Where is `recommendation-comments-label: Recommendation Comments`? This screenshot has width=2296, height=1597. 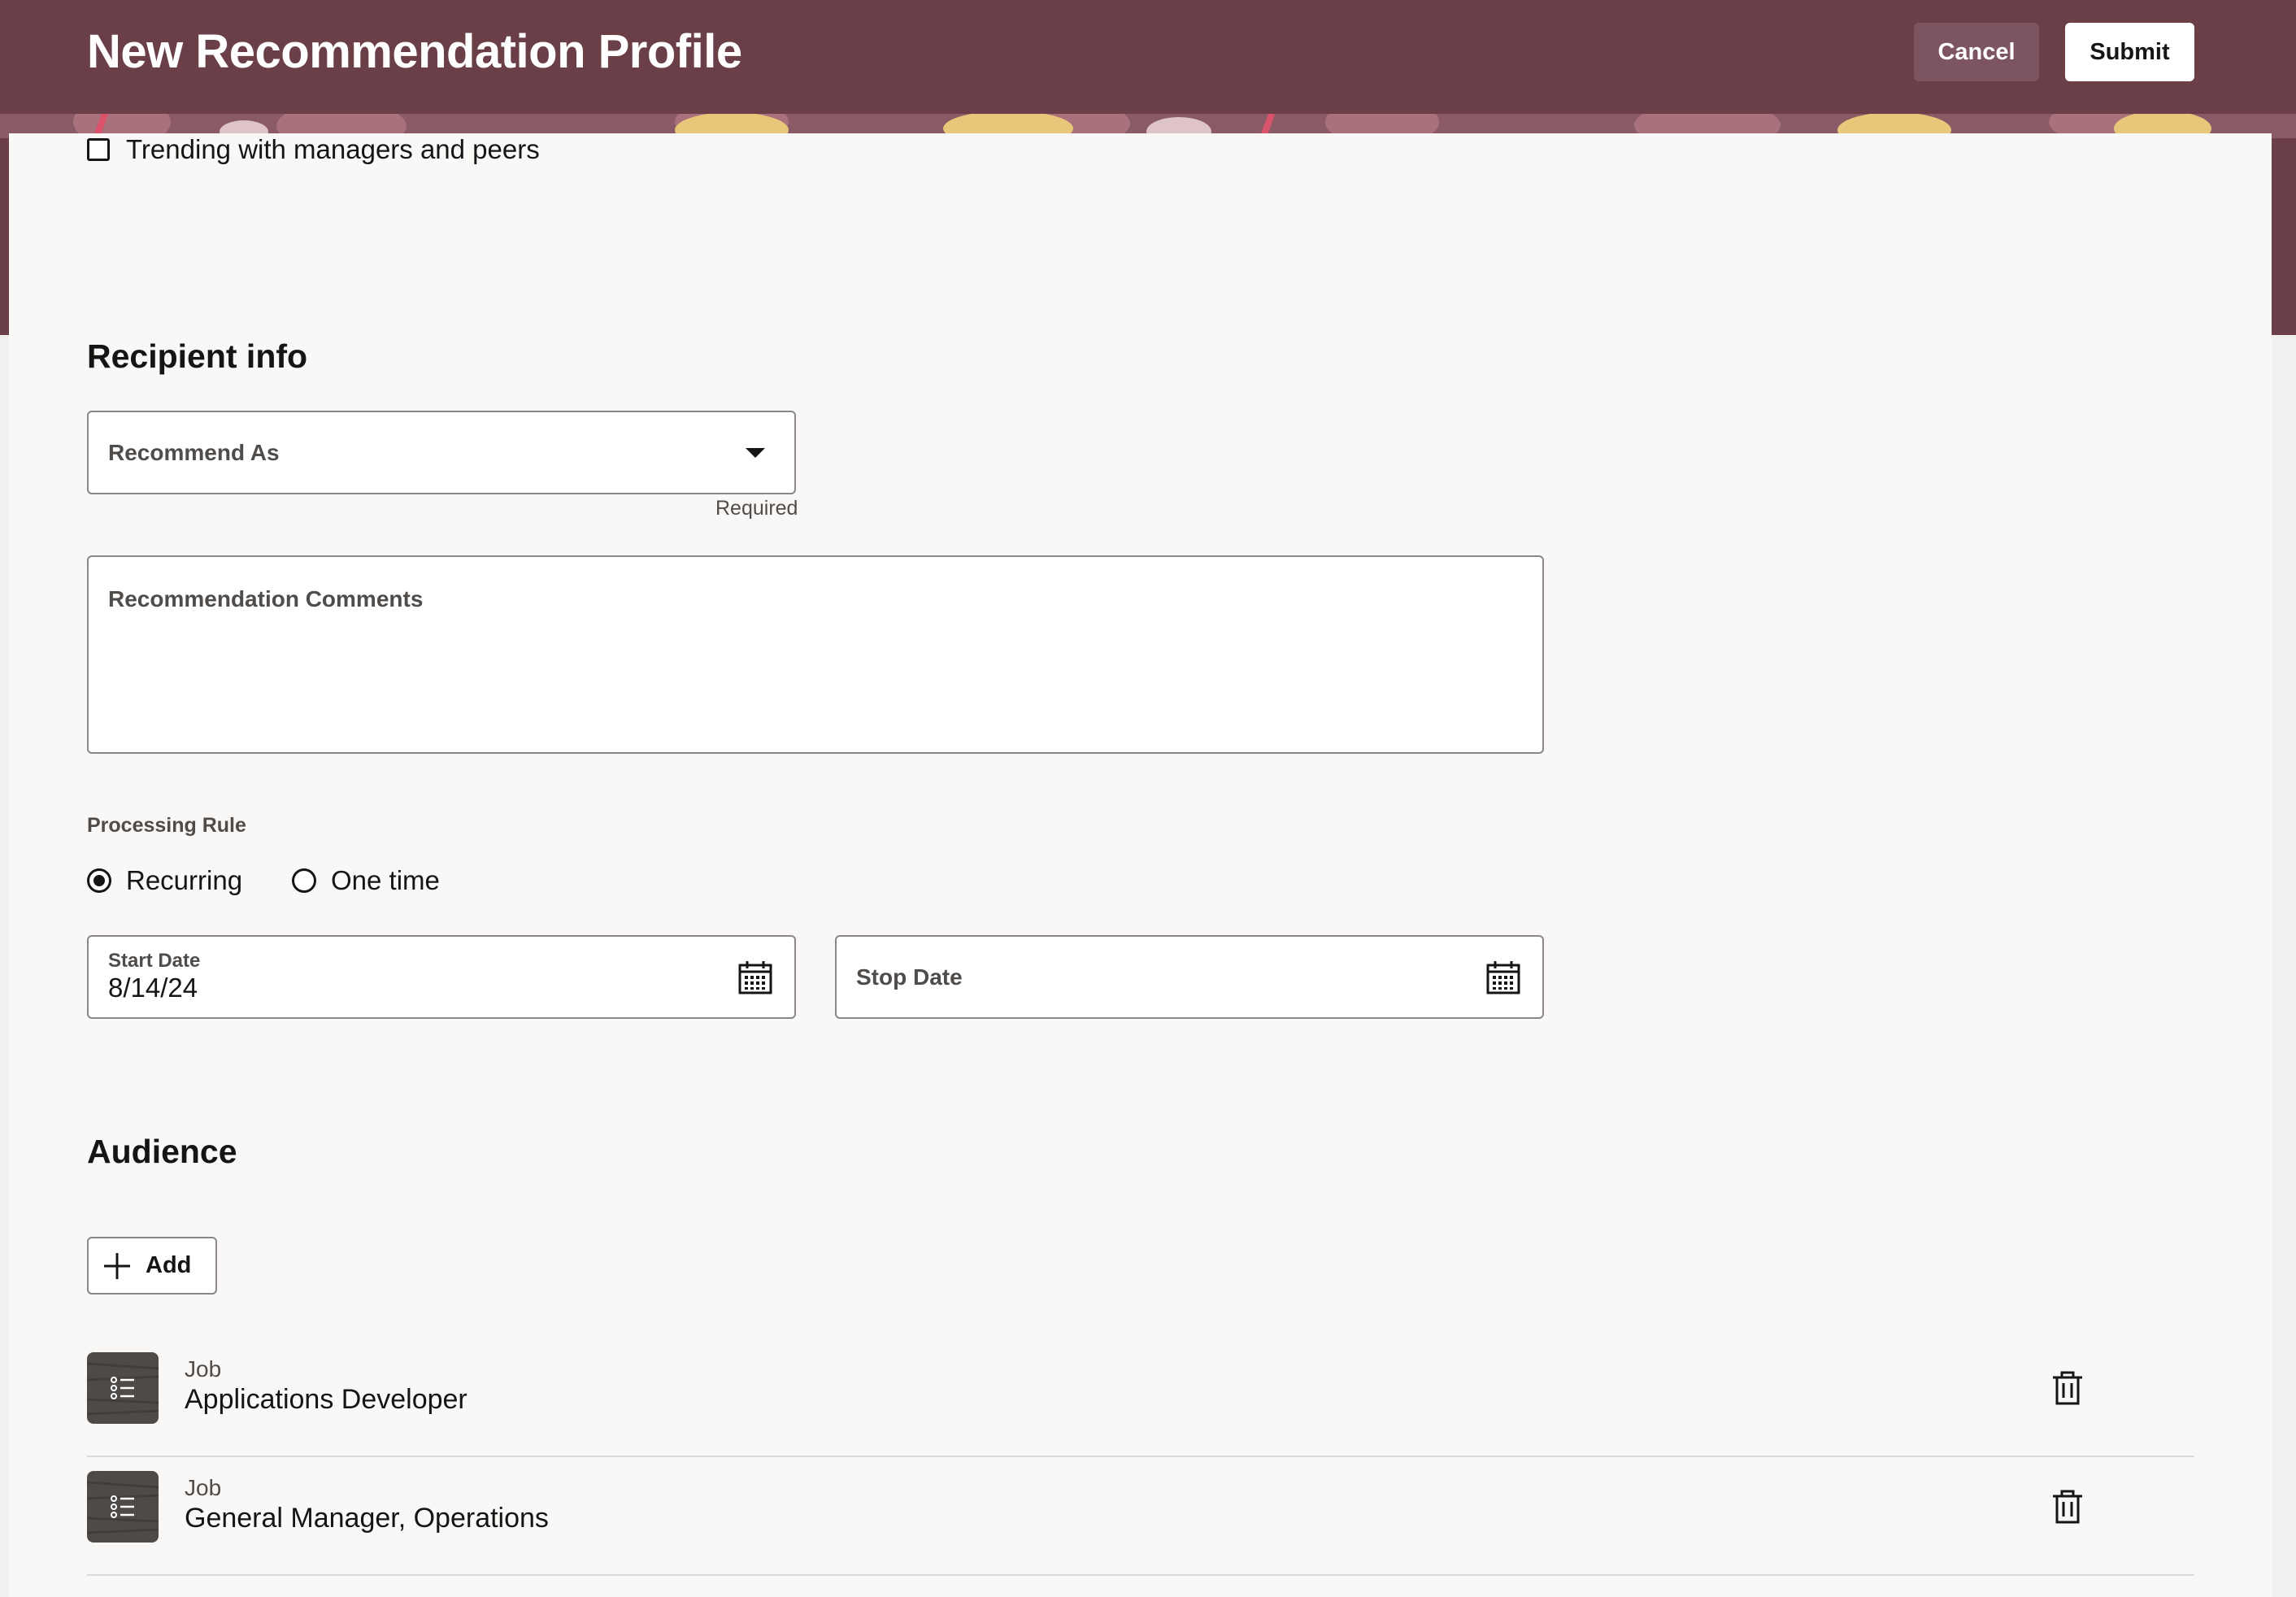 recommendation-comments-label: Recommendation Comments is located at coordinates (266, 598).